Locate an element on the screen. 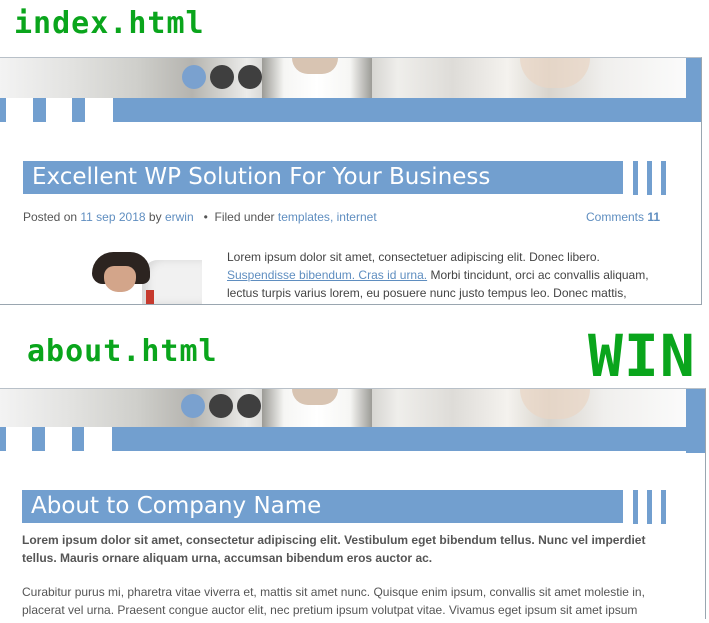  category-link-templates: templates is located at coordinates (304, 217).